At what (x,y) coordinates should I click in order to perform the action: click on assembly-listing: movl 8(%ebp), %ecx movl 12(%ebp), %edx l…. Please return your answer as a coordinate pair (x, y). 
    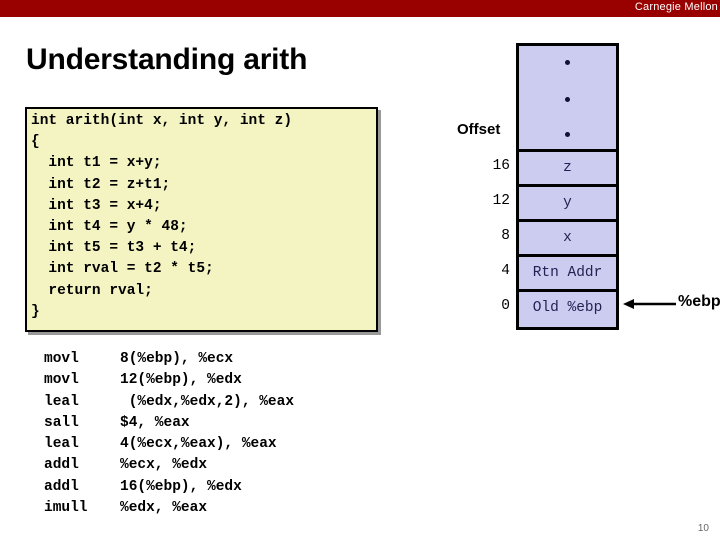
    Looking at the image, I should click on (214, 436).